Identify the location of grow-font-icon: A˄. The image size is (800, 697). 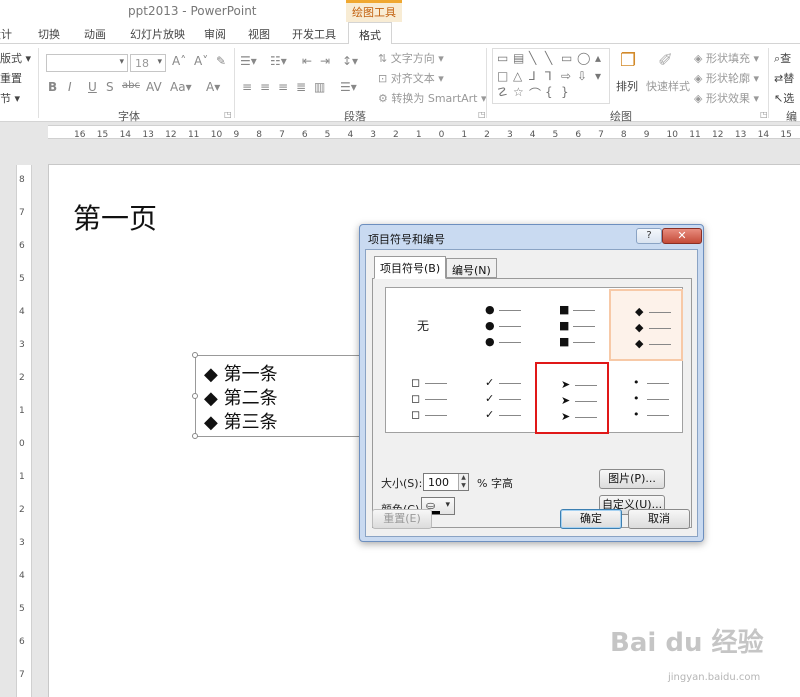
(179, 61).